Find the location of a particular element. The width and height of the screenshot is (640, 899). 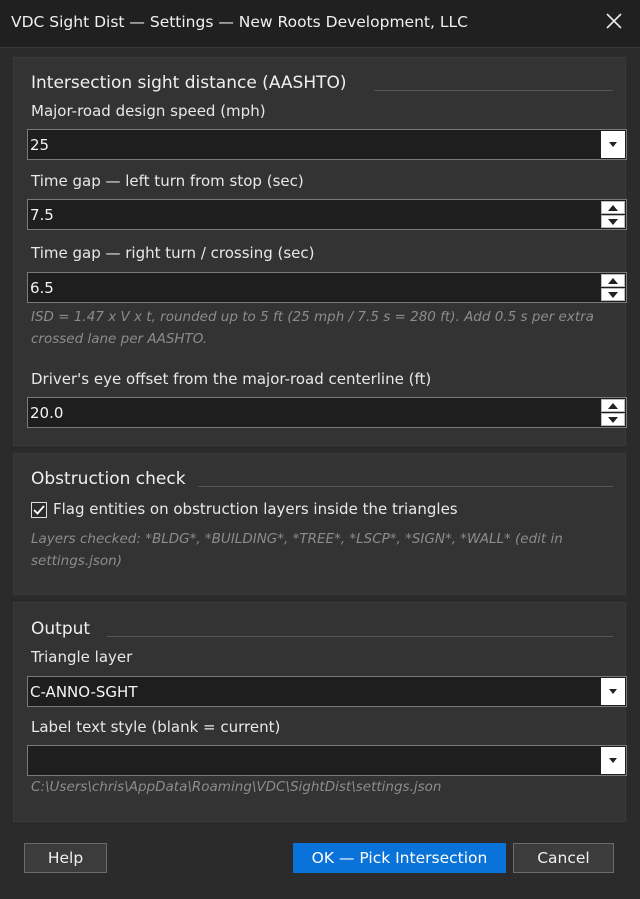

close-icon is located at coordinates (614, 21).